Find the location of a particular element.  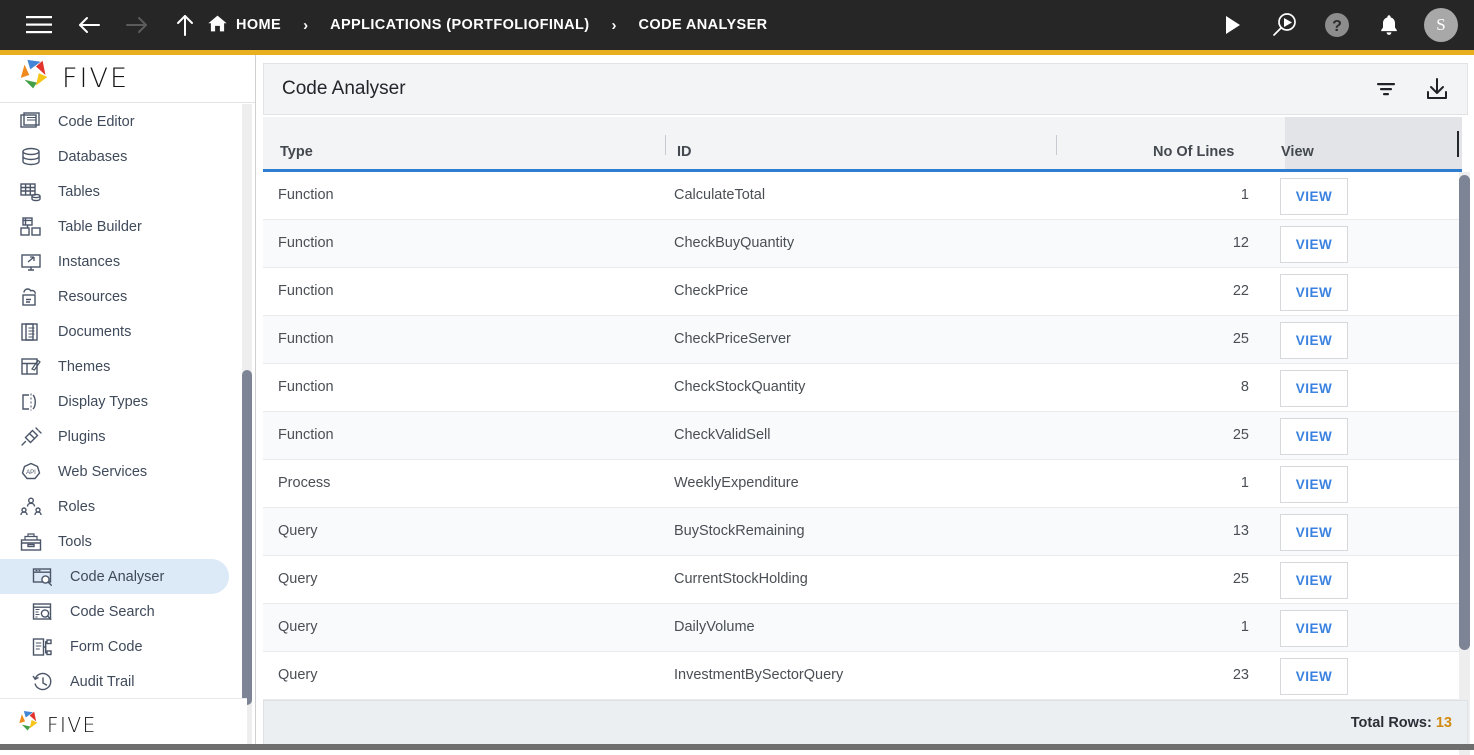

sidebar-footer-logo: FIVE is located at coordinates (123, 724).